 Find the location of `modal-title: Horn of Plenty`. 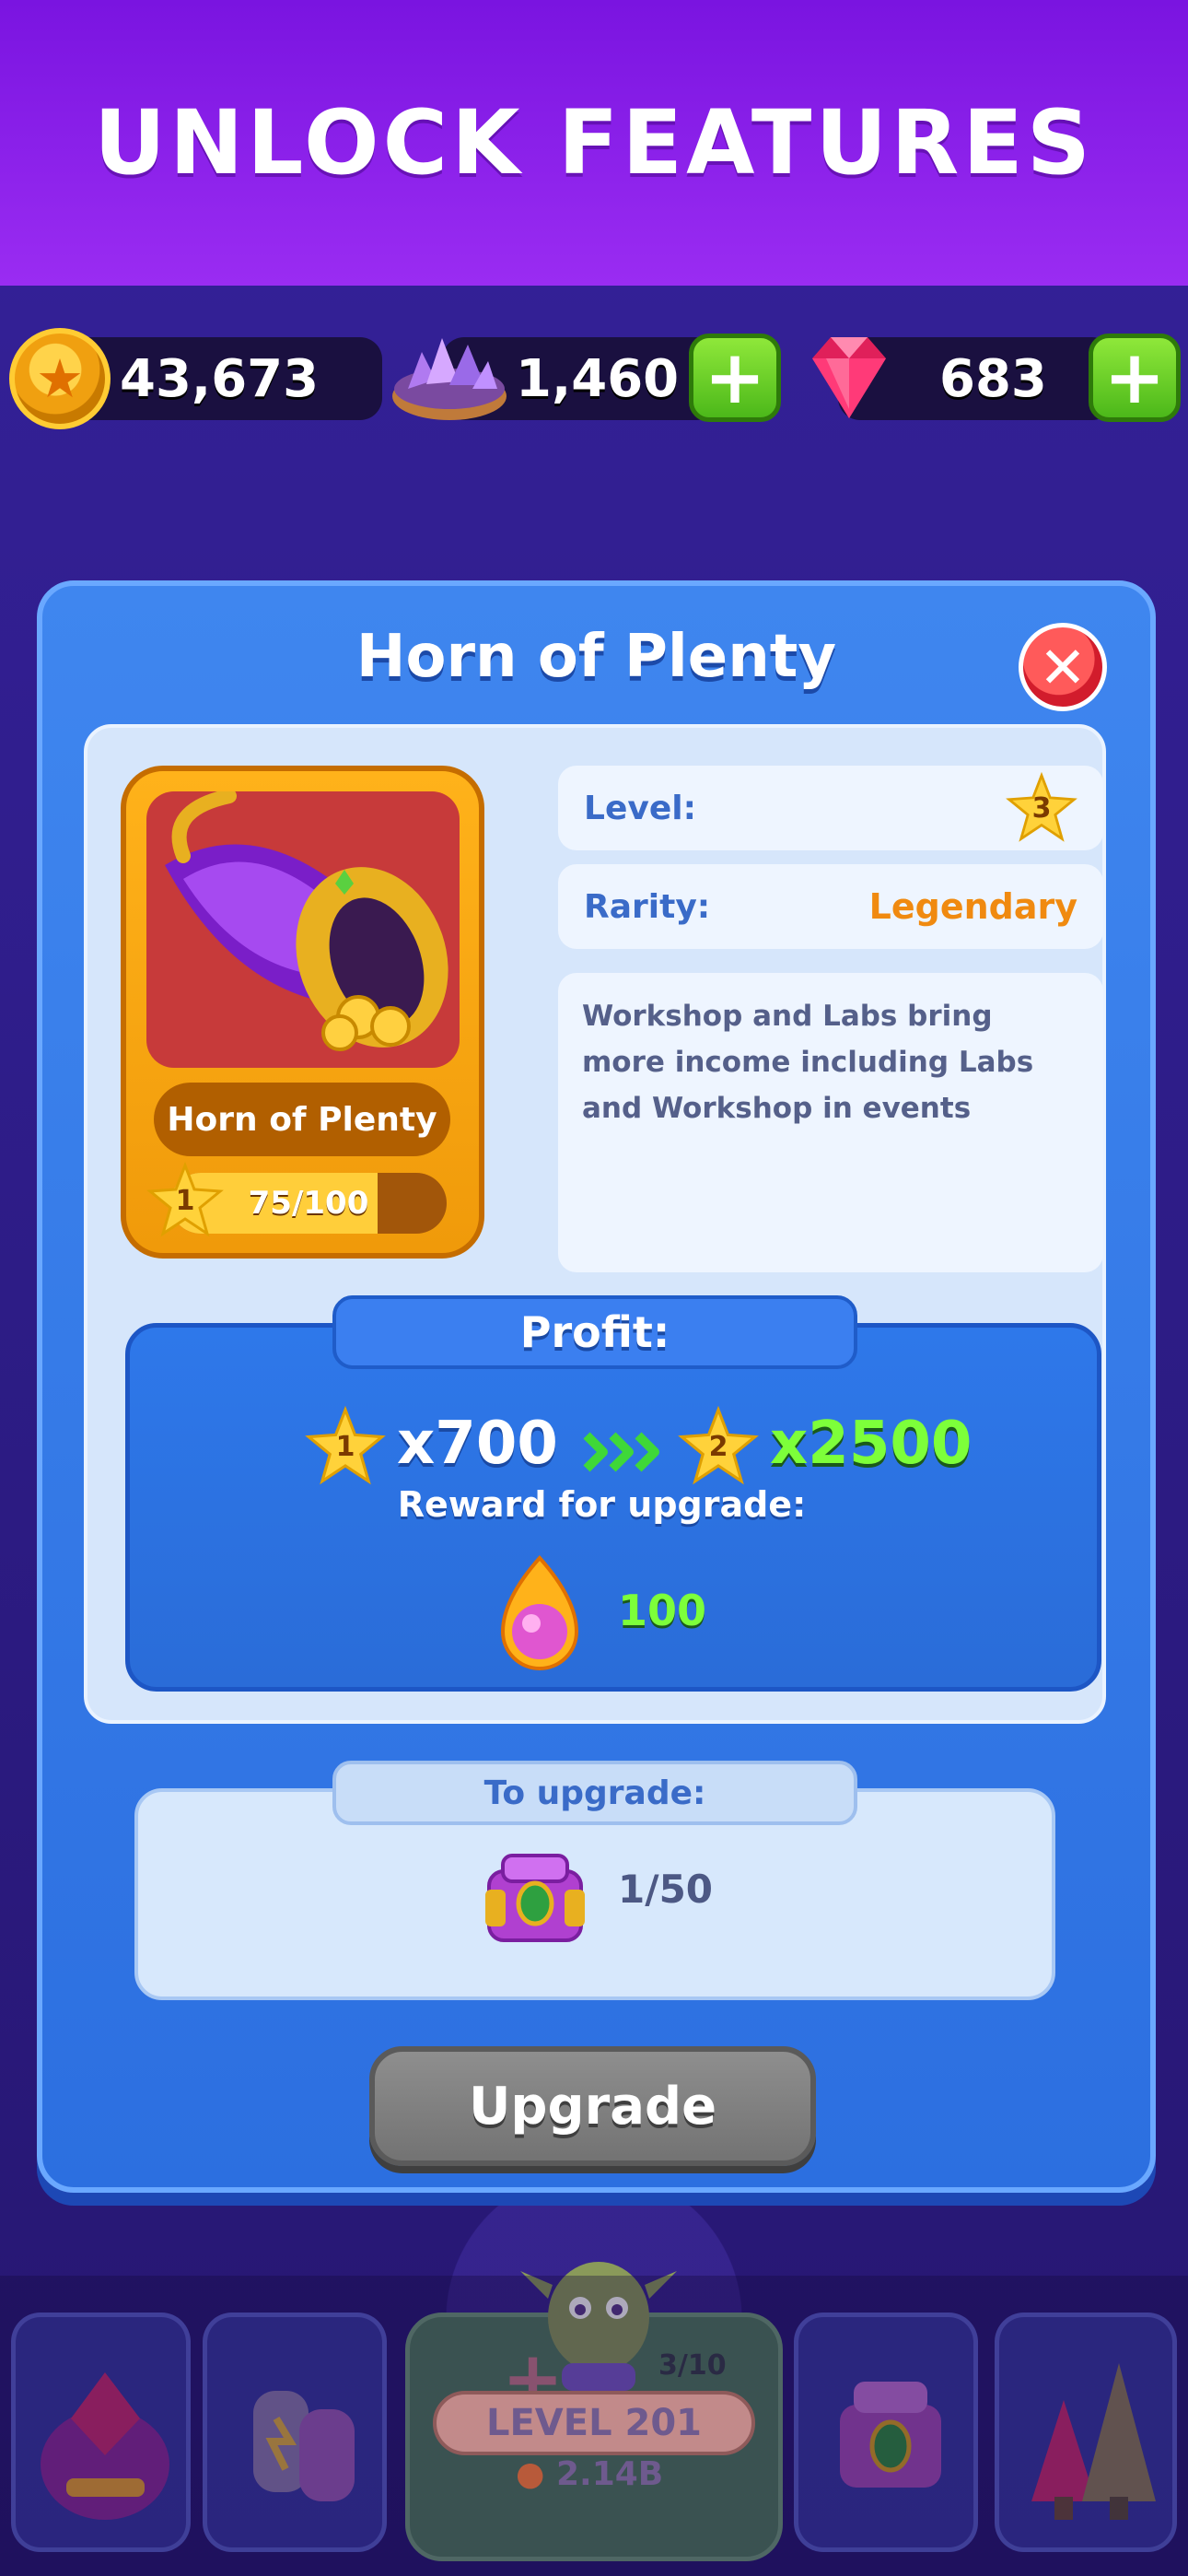

modal-title: Horn of Plenty is located at coordinates (596, 657).